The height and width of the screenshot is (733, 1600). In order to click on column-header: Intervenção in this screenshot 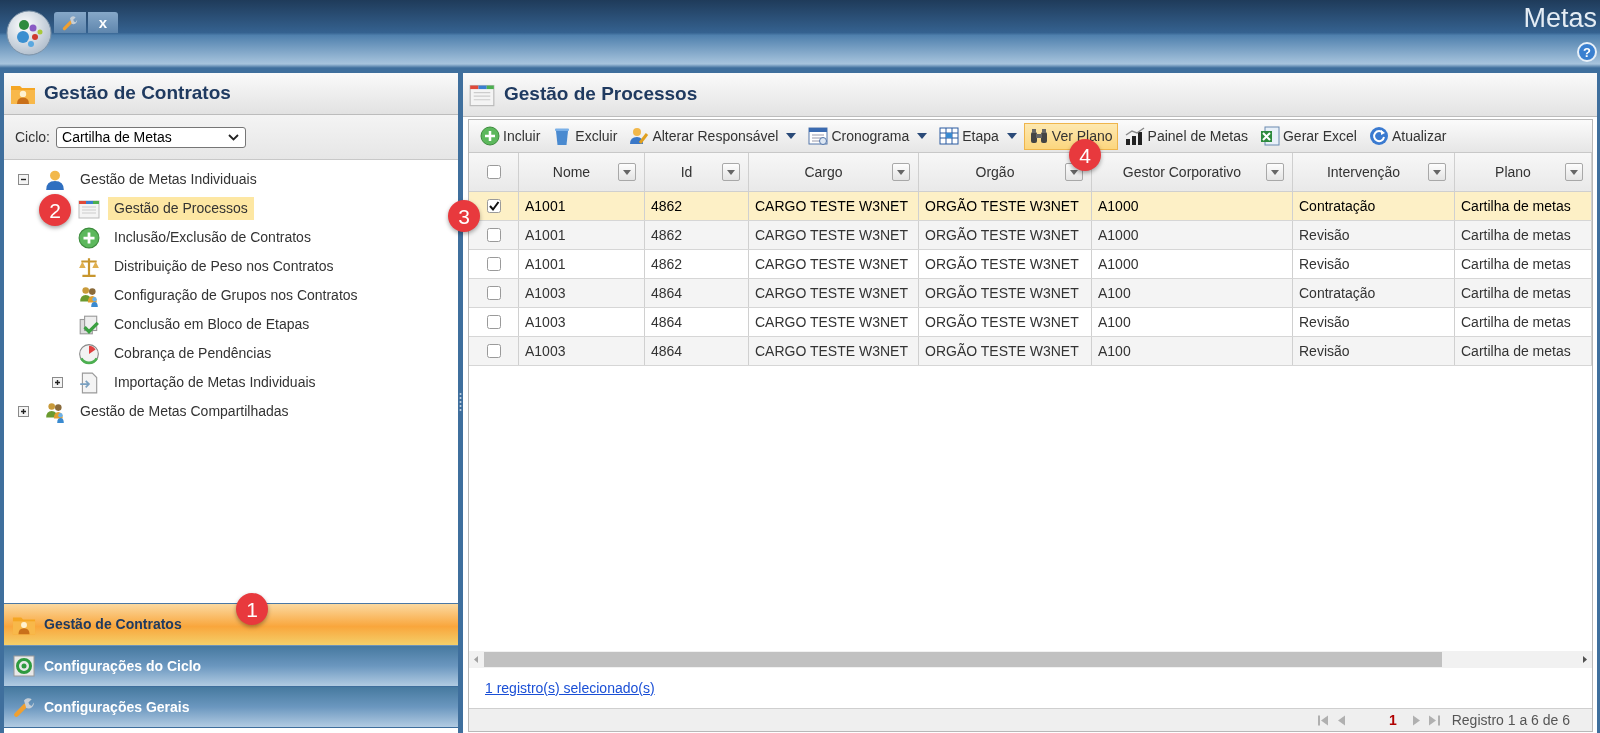, I will do `click(1374, 172)`.